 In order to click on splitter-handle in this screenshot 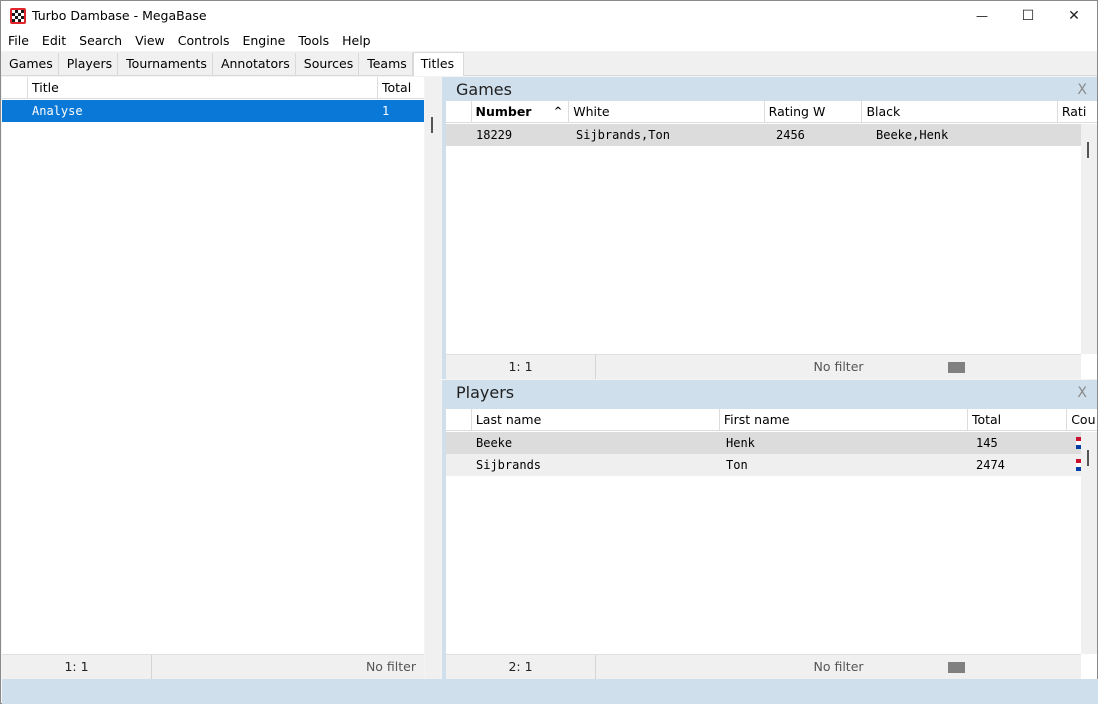, I will do `click(432, 125)`.